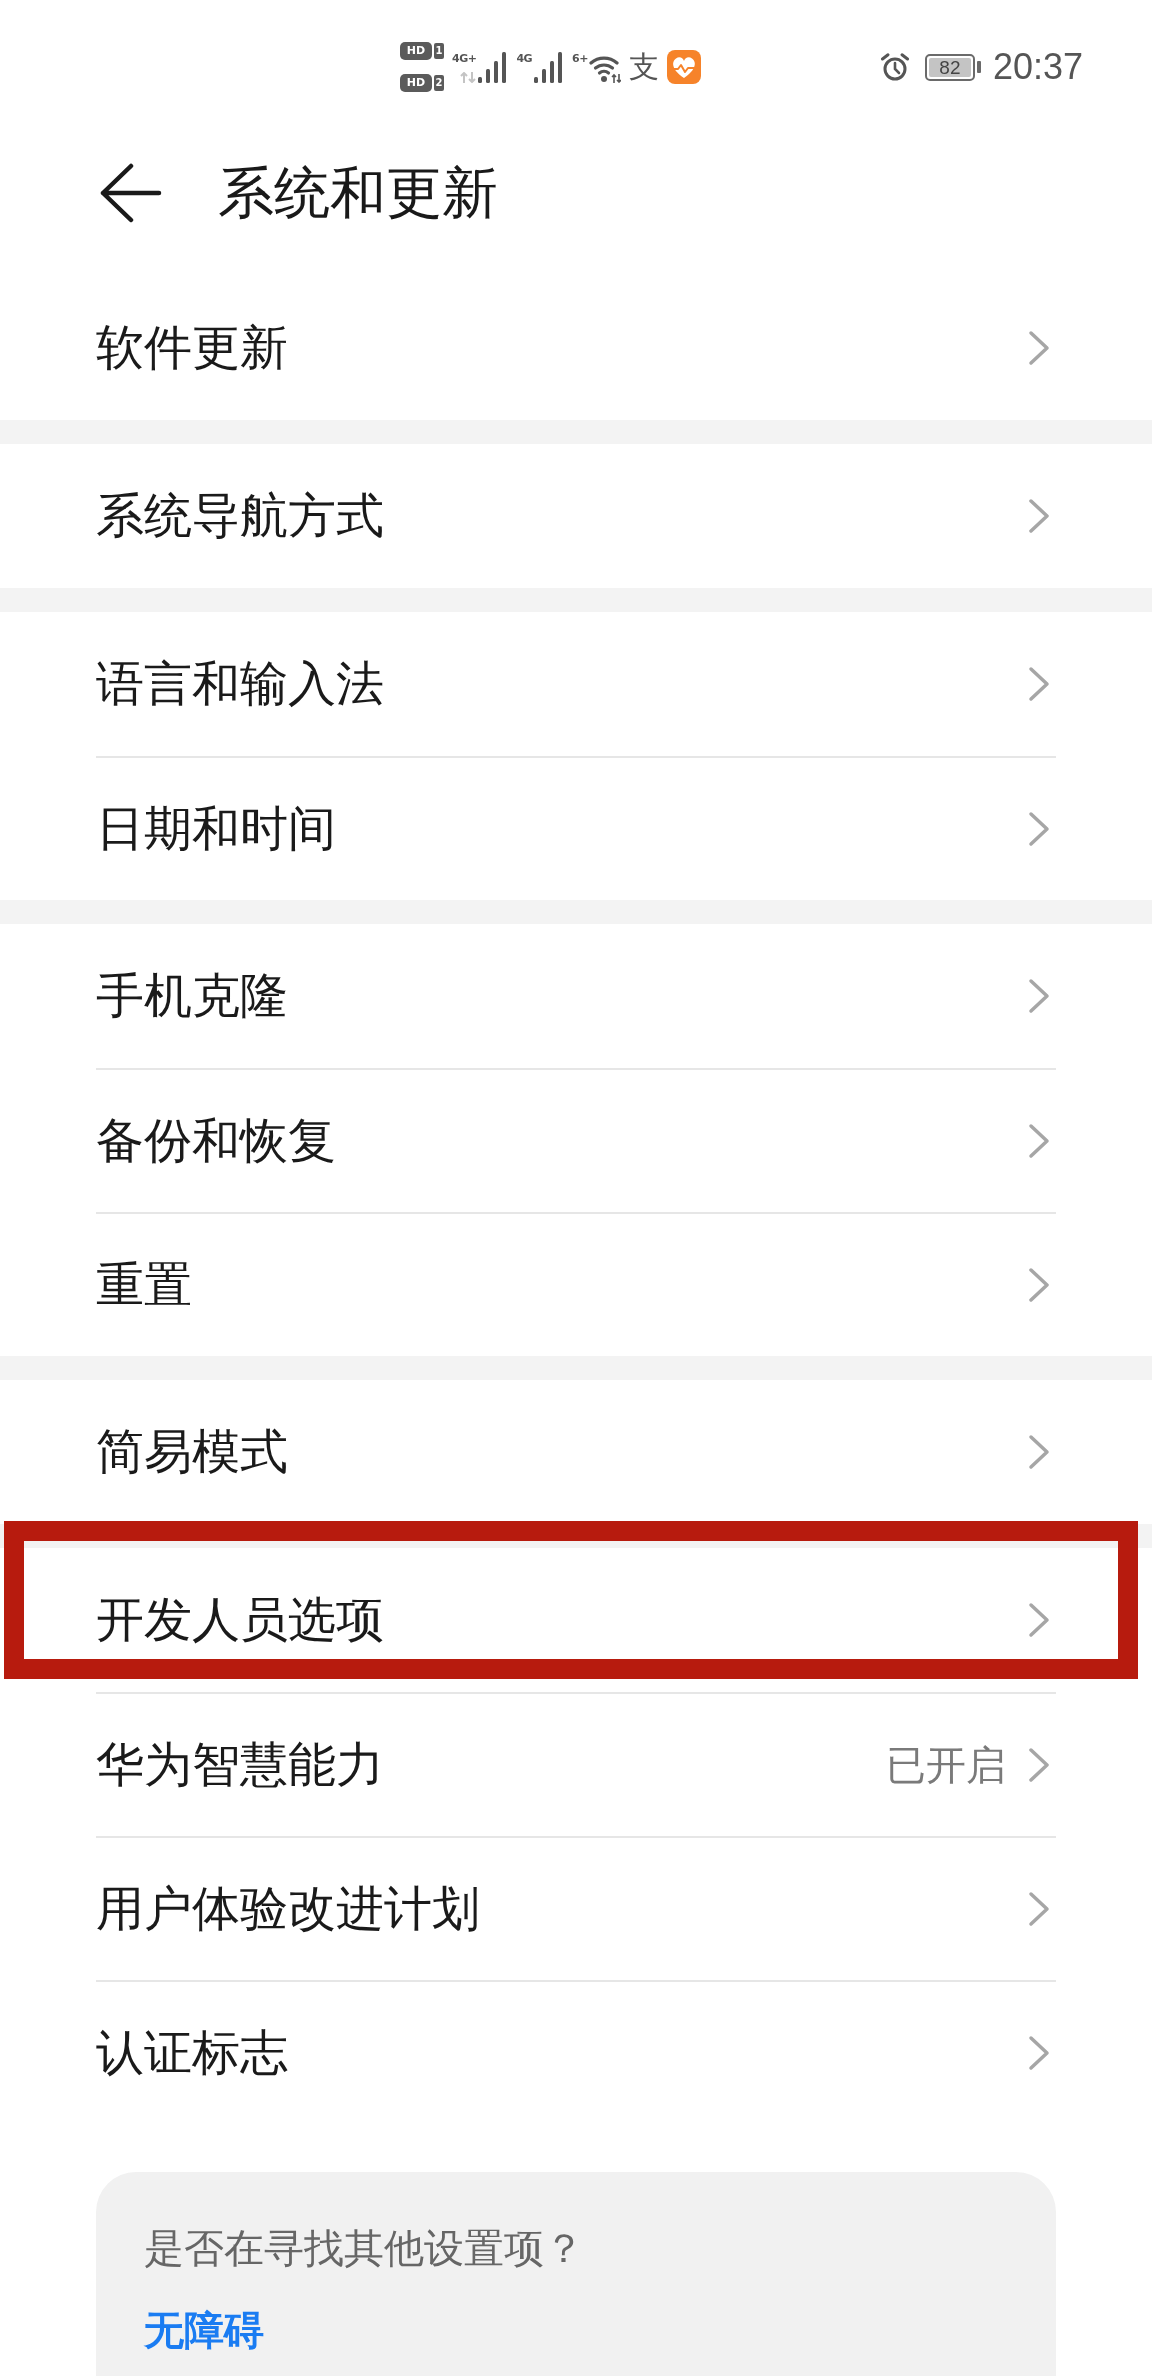  I want to click on network-type-label: 4G+, so click(464, 58).